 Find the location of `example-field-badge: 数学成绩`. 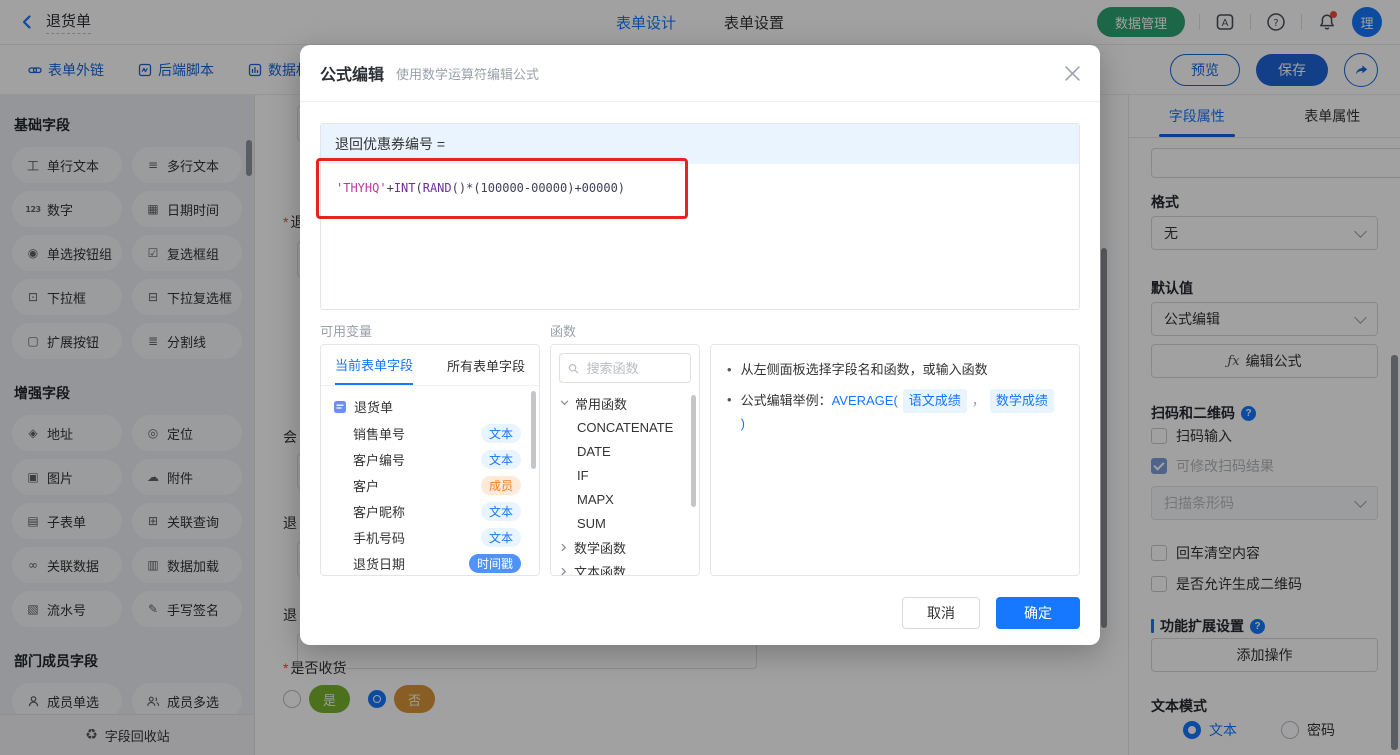

example-field-badge: 数学成绩 is located at coordinates (1021, 401).